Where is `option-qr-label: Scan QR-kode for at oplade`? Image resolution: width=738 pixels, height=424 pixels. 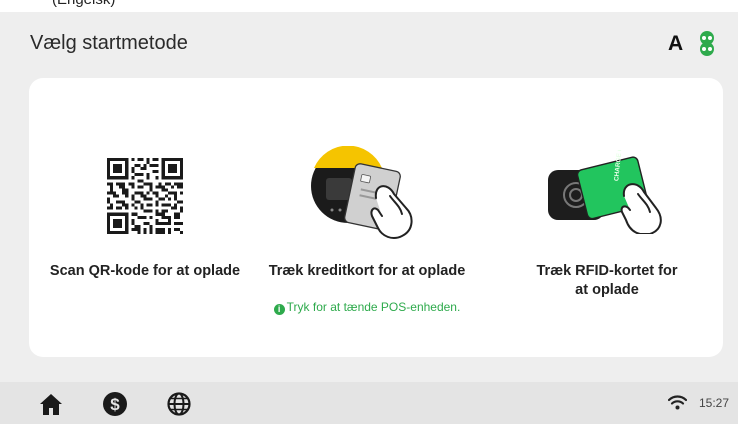
option-qr-label: Scan QR-kode for at oplade is located at coordinates (145, 271).